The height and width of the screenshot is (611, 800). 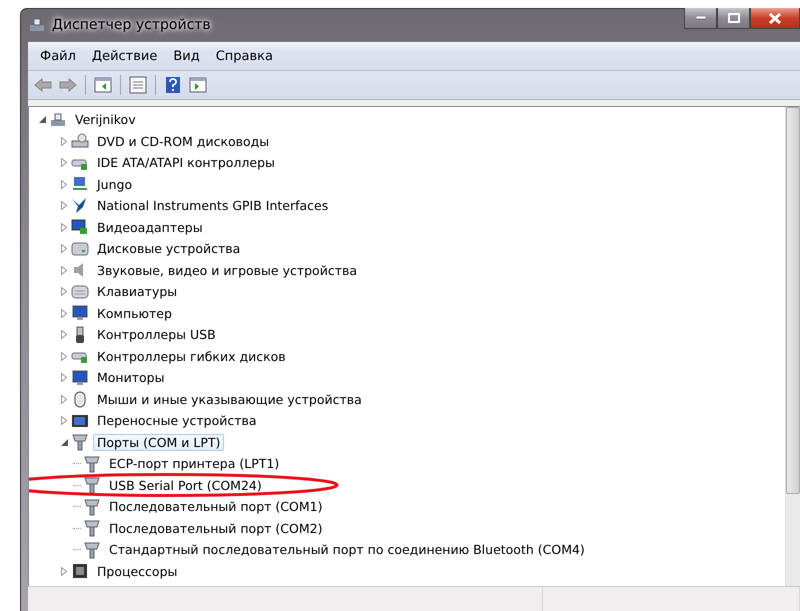 I want to click on tree-item: Контроллеры гибких дисков, so click(x=191, y=356).